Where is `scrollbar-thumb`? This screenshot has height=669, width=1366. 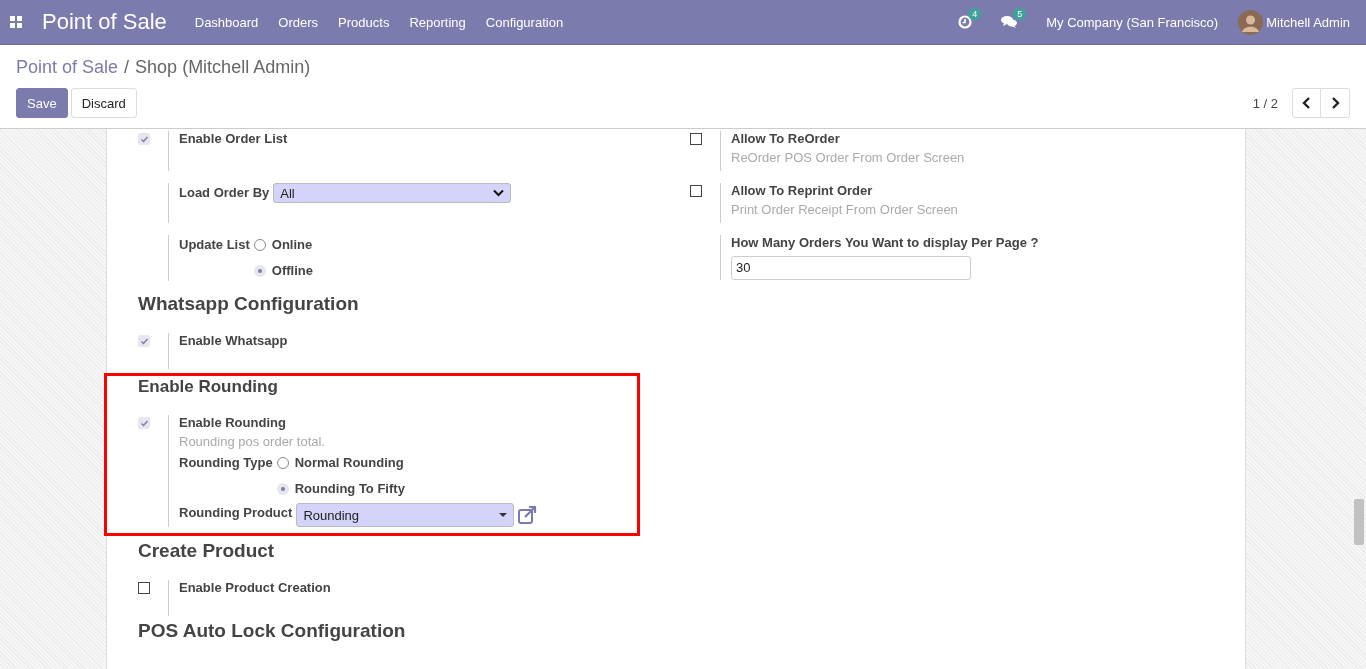 scrollbar-thumb is located at coordinates (1359, 522).